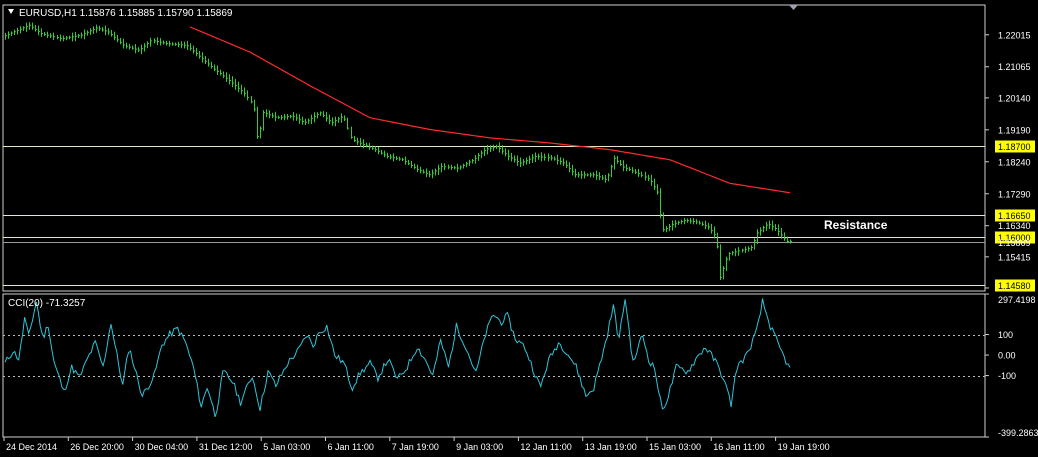 The width and height of the screenshot is (1038, 457). What do you see at coordinates (162, 447) in the screenshot?
I see `time-tick-label: 30 Dec 04:00` at bounding box center [162, 447].